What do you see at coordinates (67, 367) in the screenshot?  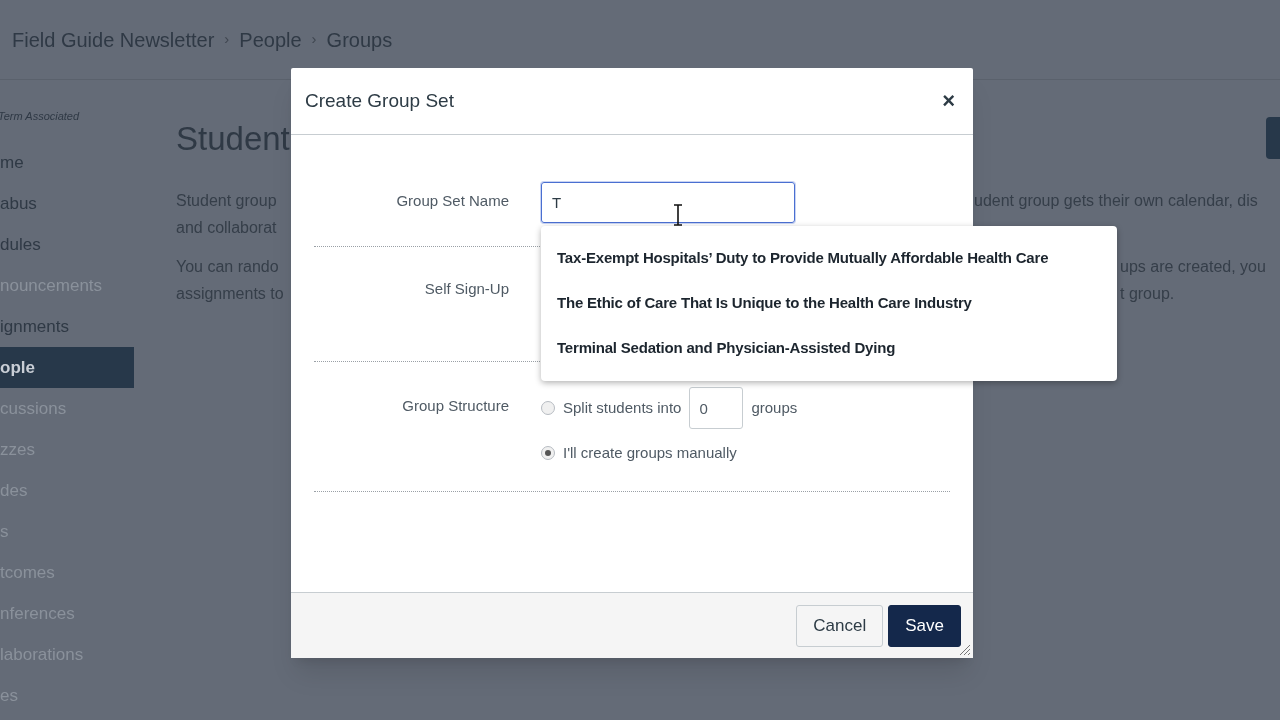 I see `sidebar-item: ople` at bounding box center [67, 367].